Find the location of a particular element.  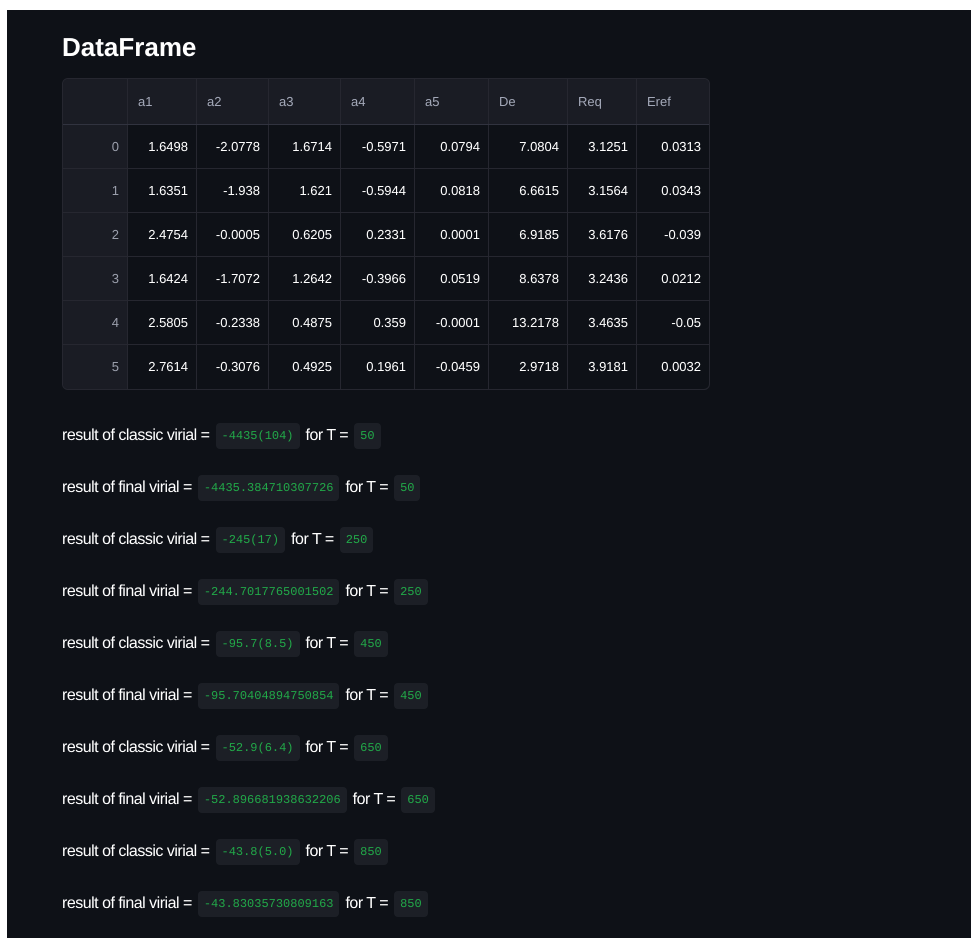

table-cell: -0.3966 is located at coordinates (378, 278).